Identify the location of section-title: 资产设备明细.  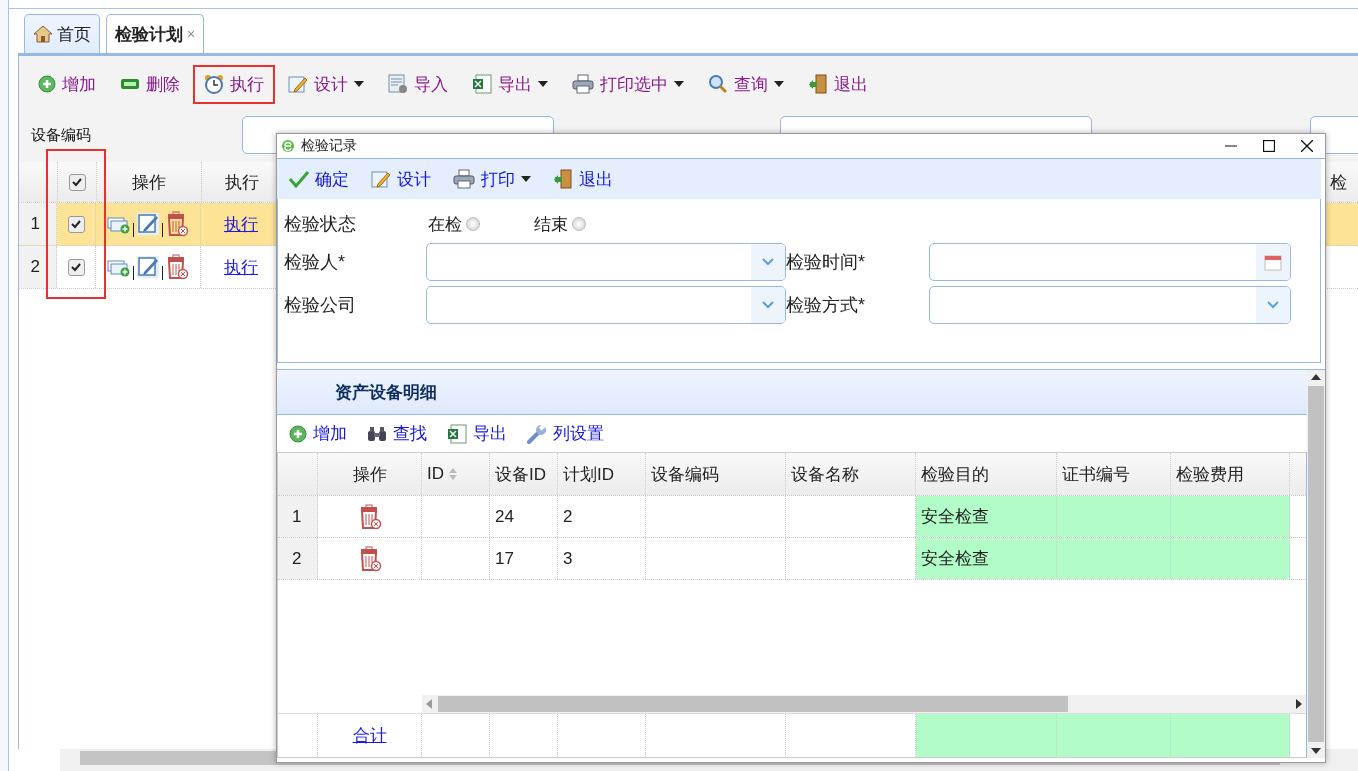
(386, 392).